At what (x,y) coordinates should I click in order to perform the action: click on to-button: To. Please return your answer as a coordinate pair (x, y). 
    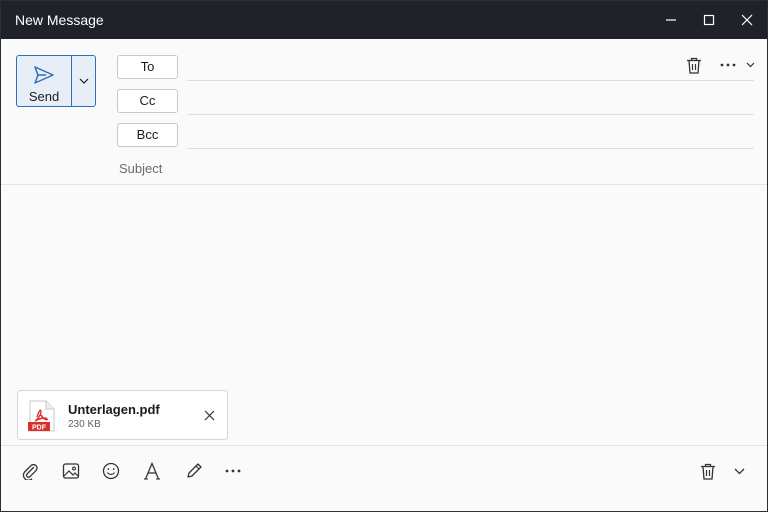
    Looking at the image, I should click on (147, 67).